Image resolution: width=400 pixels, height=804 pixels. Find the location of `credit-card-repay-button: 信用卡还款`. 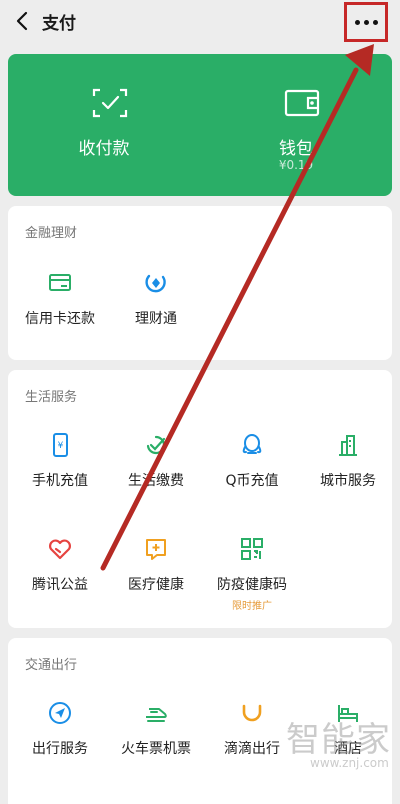

credit-card-repay-button: 信用卡还款 is located at coordinates (60, 310).